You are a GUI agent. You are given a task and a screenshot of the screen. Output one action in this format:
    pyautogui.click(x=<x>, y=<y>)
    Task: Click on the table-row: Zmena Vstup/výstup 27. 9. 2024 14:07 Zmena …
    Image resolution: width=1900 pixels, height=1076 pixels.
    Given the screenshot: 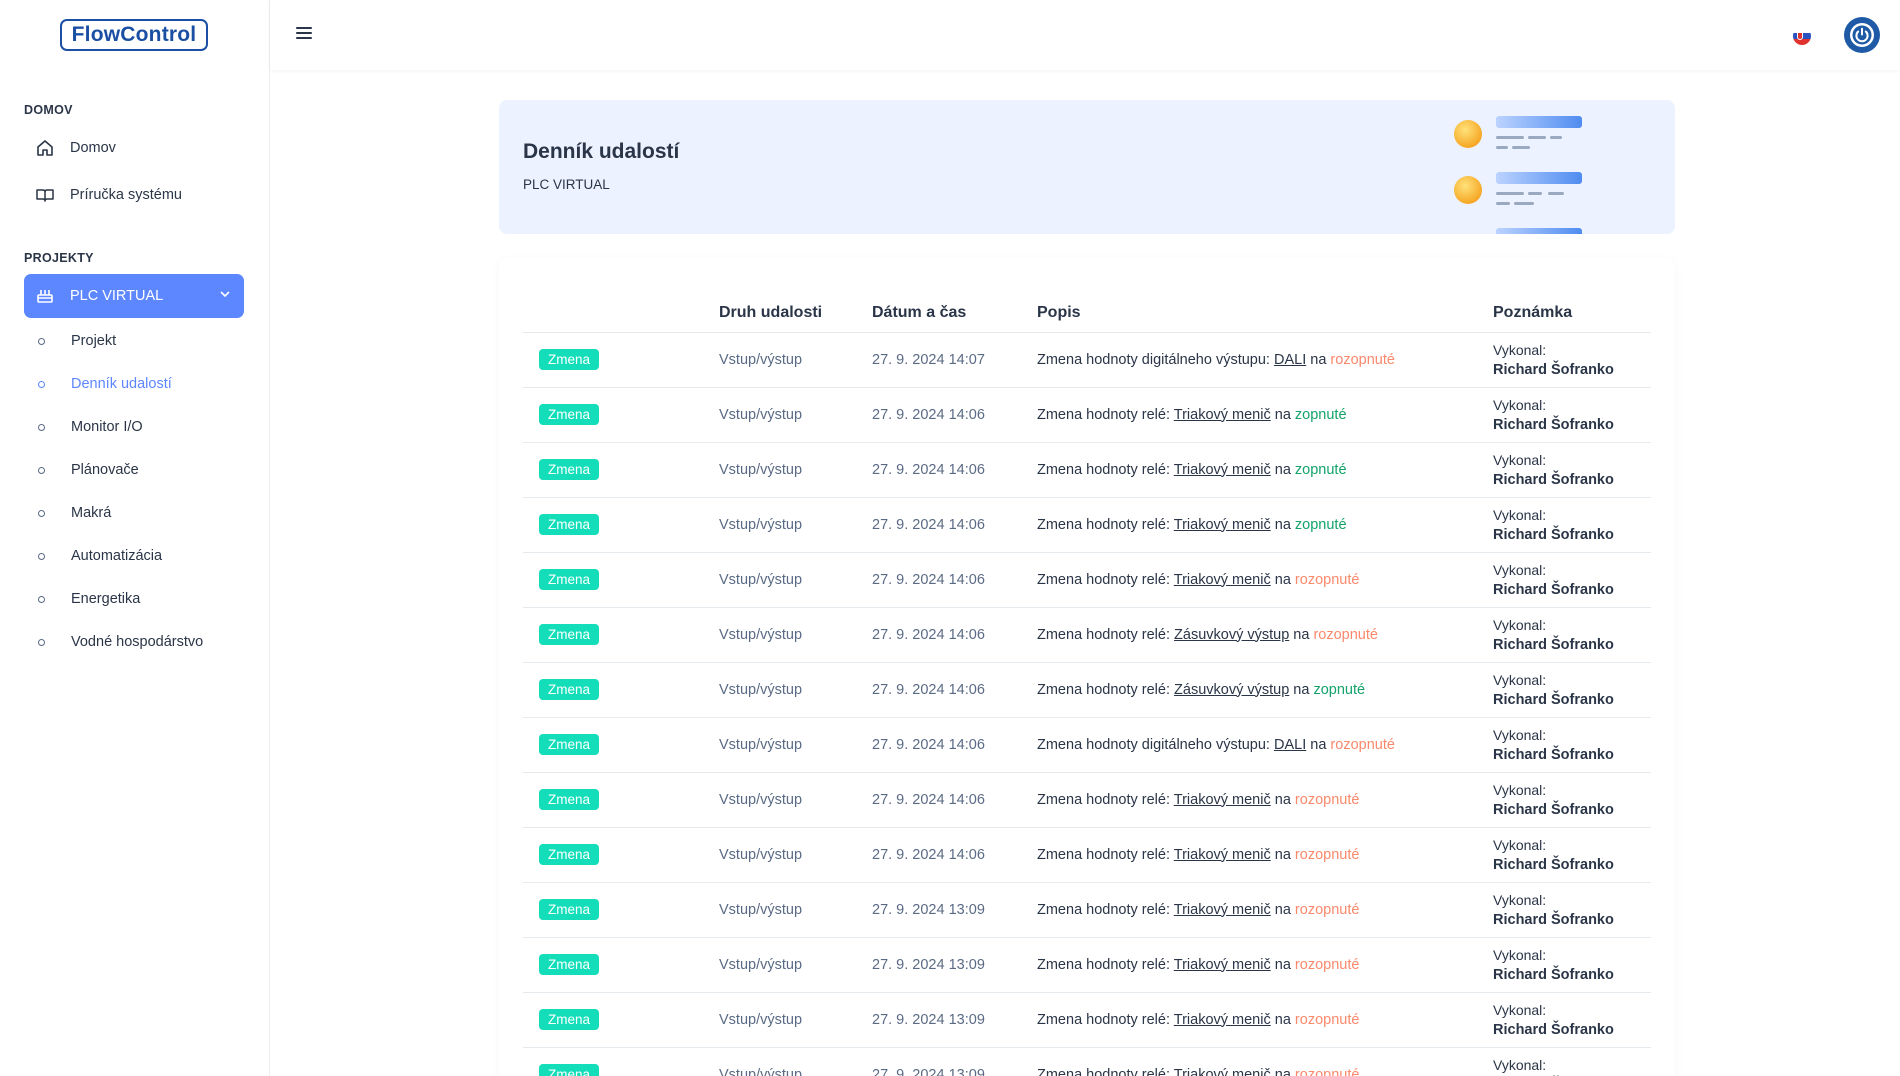 What is the action you would take?
    pyautogui.click(x=1087, y=360)
    